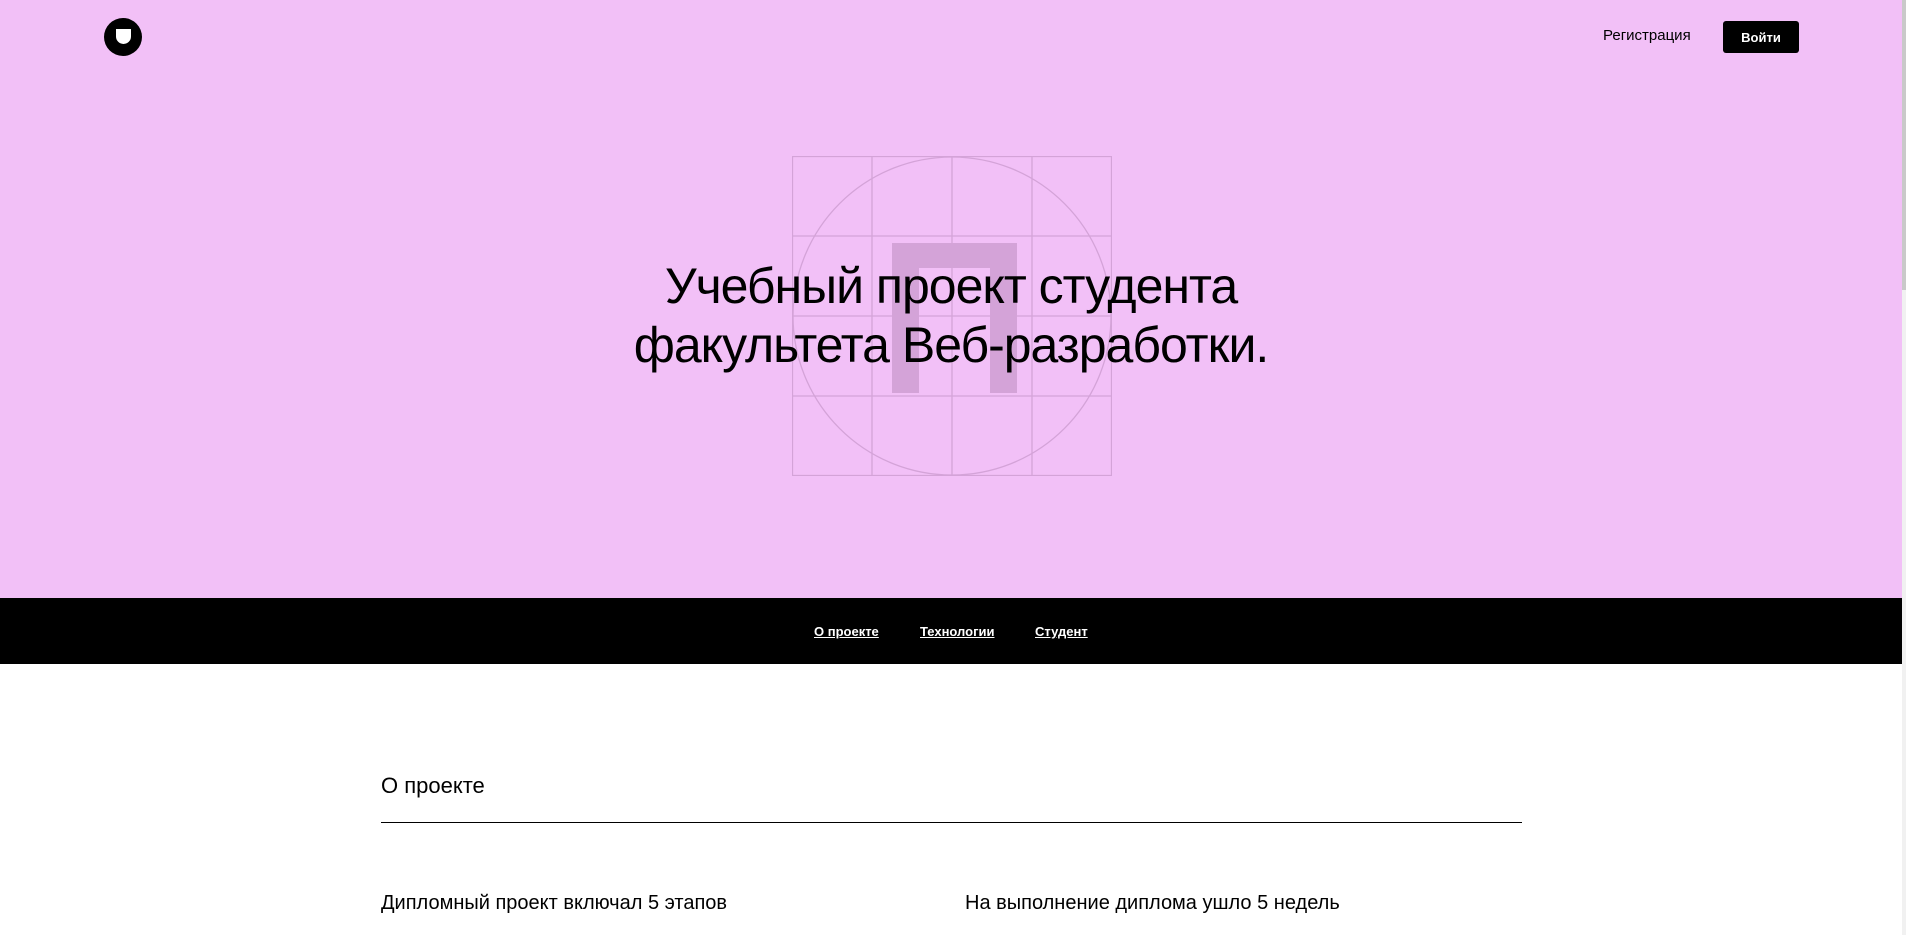 The width and height of the screenshot is (1906, 935). I want to click on anchor-link-technologies: Технологии, so click(957, 631).